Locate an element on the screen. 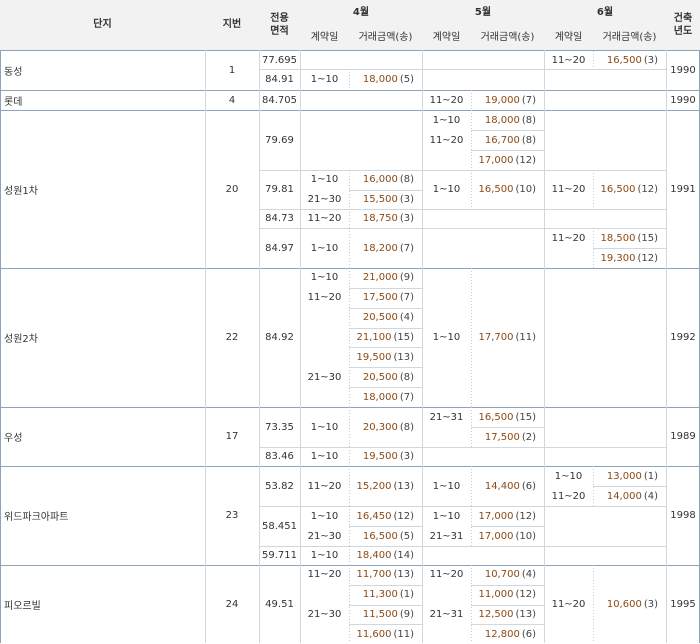 This screenshot has height=644, width=700. area-value: 84.705 is located at coordinates (279, 100).